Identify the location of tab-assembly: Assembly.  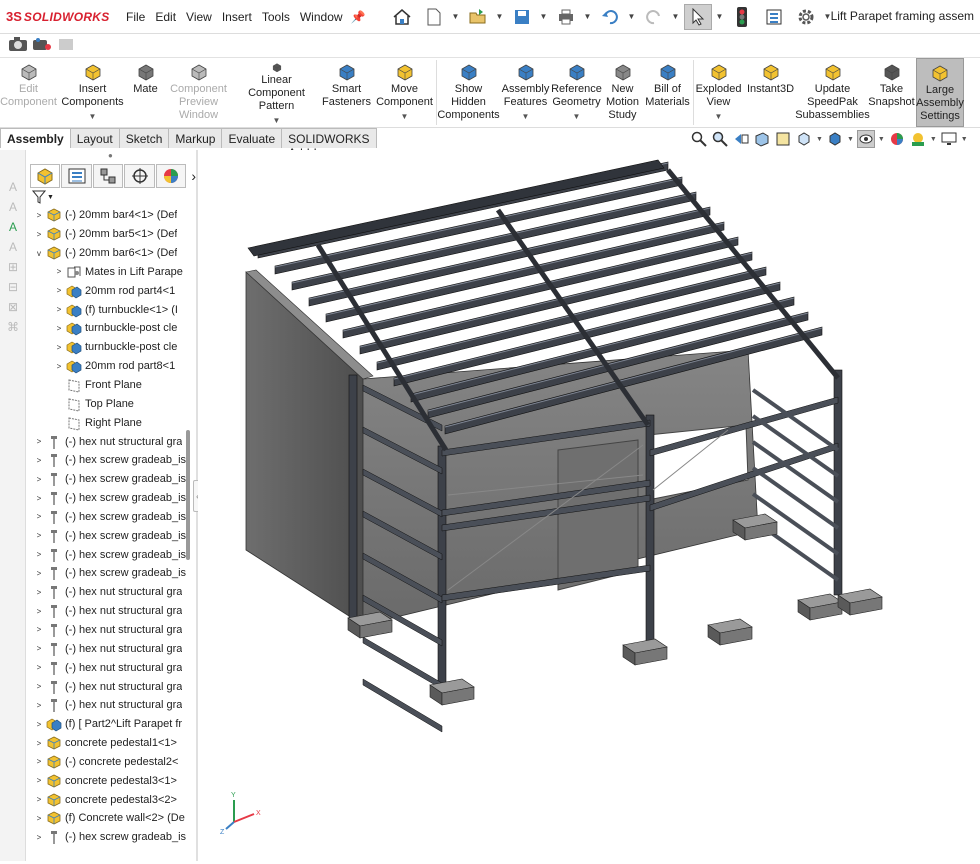
(35, 138).